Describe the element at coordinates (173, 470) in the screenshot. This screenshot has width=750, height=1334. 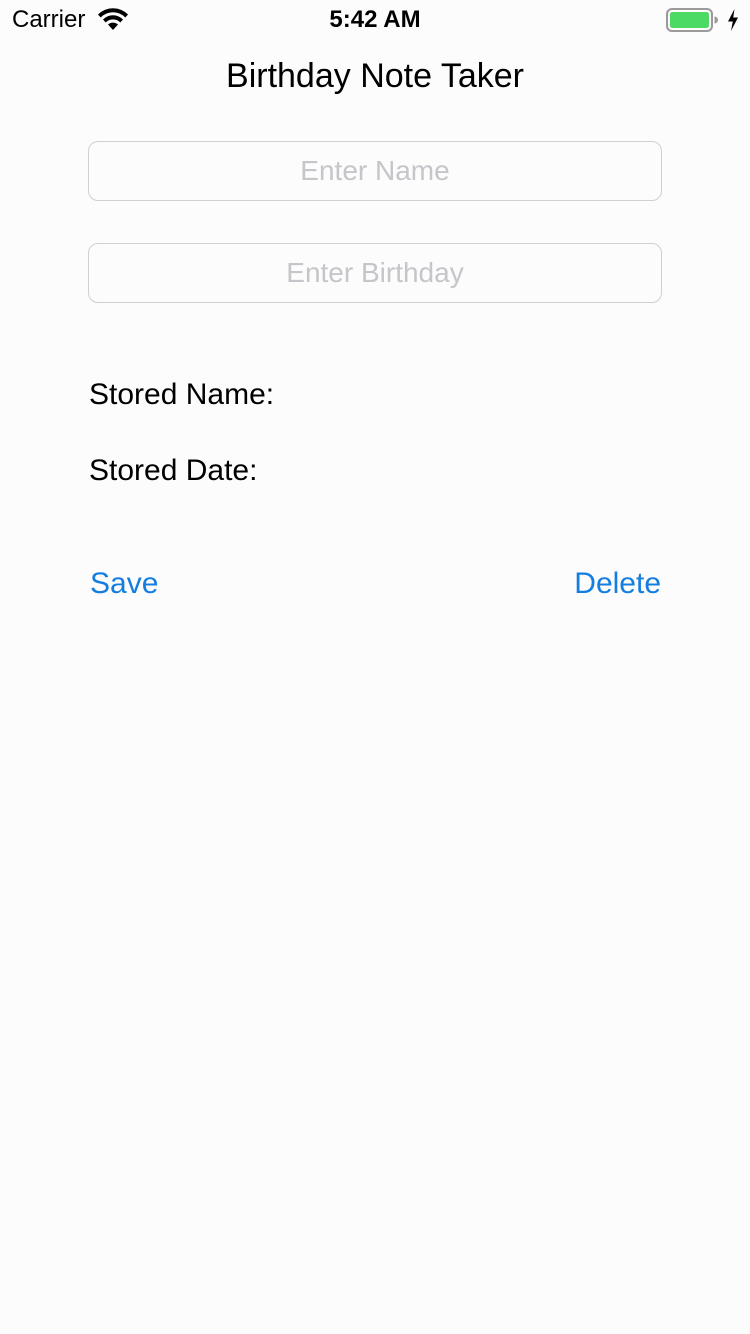
I see `stored-date-label: Stored Date:` at that location.